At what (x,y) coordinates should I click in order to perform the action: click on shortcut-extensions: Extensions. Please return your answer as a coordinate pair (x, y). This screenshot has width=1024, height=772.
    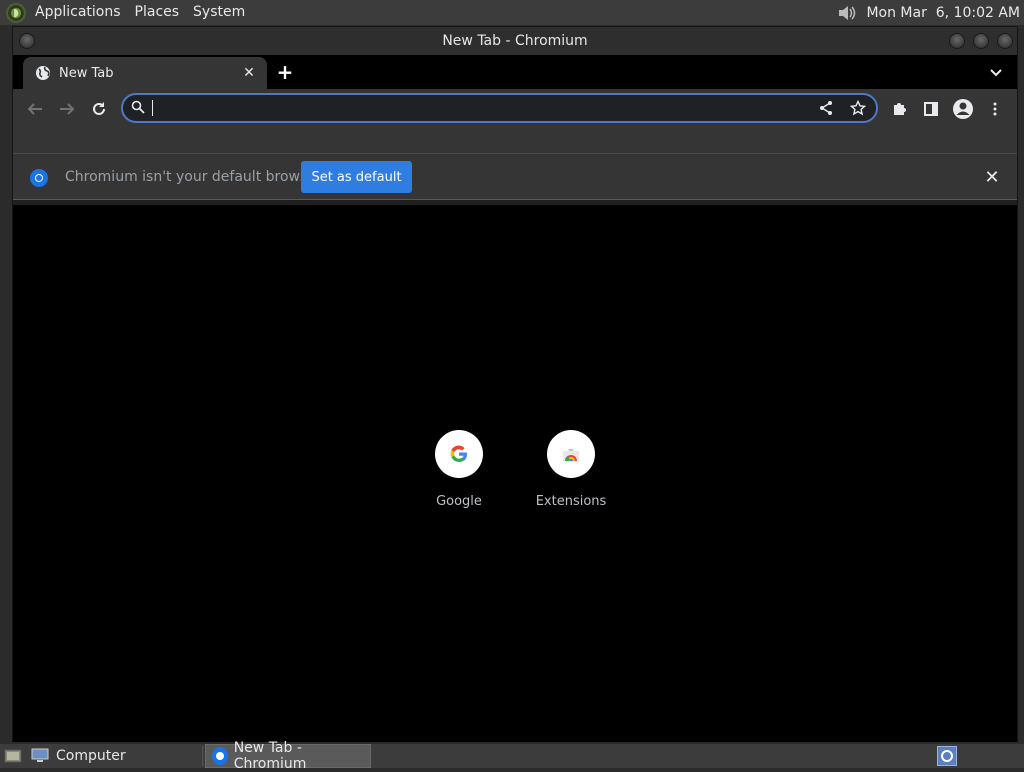
    Looking at the image, I should click on (571, 469).